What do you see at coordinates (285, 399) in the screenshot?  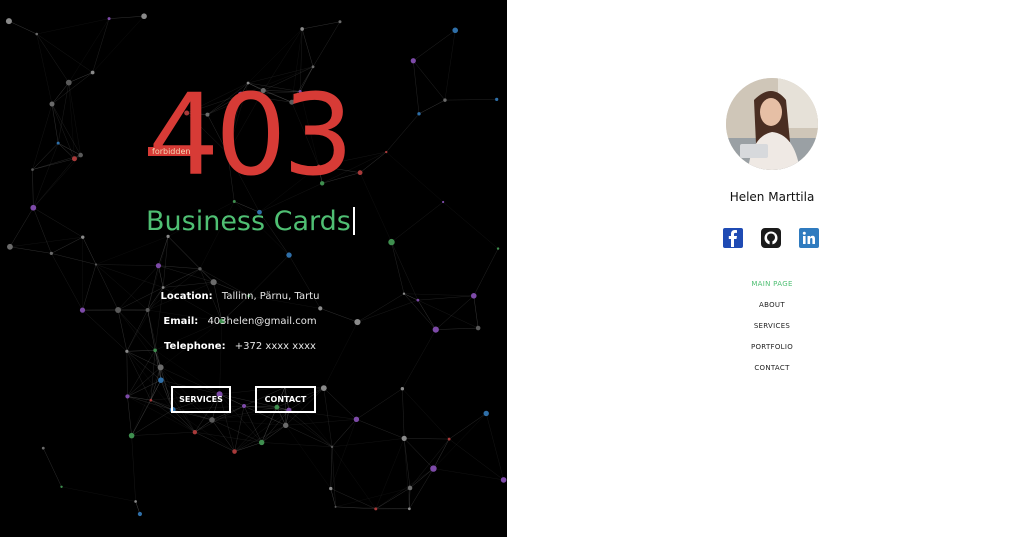 I see `contact-button: CONTACT` at bounding box center [285, 399].